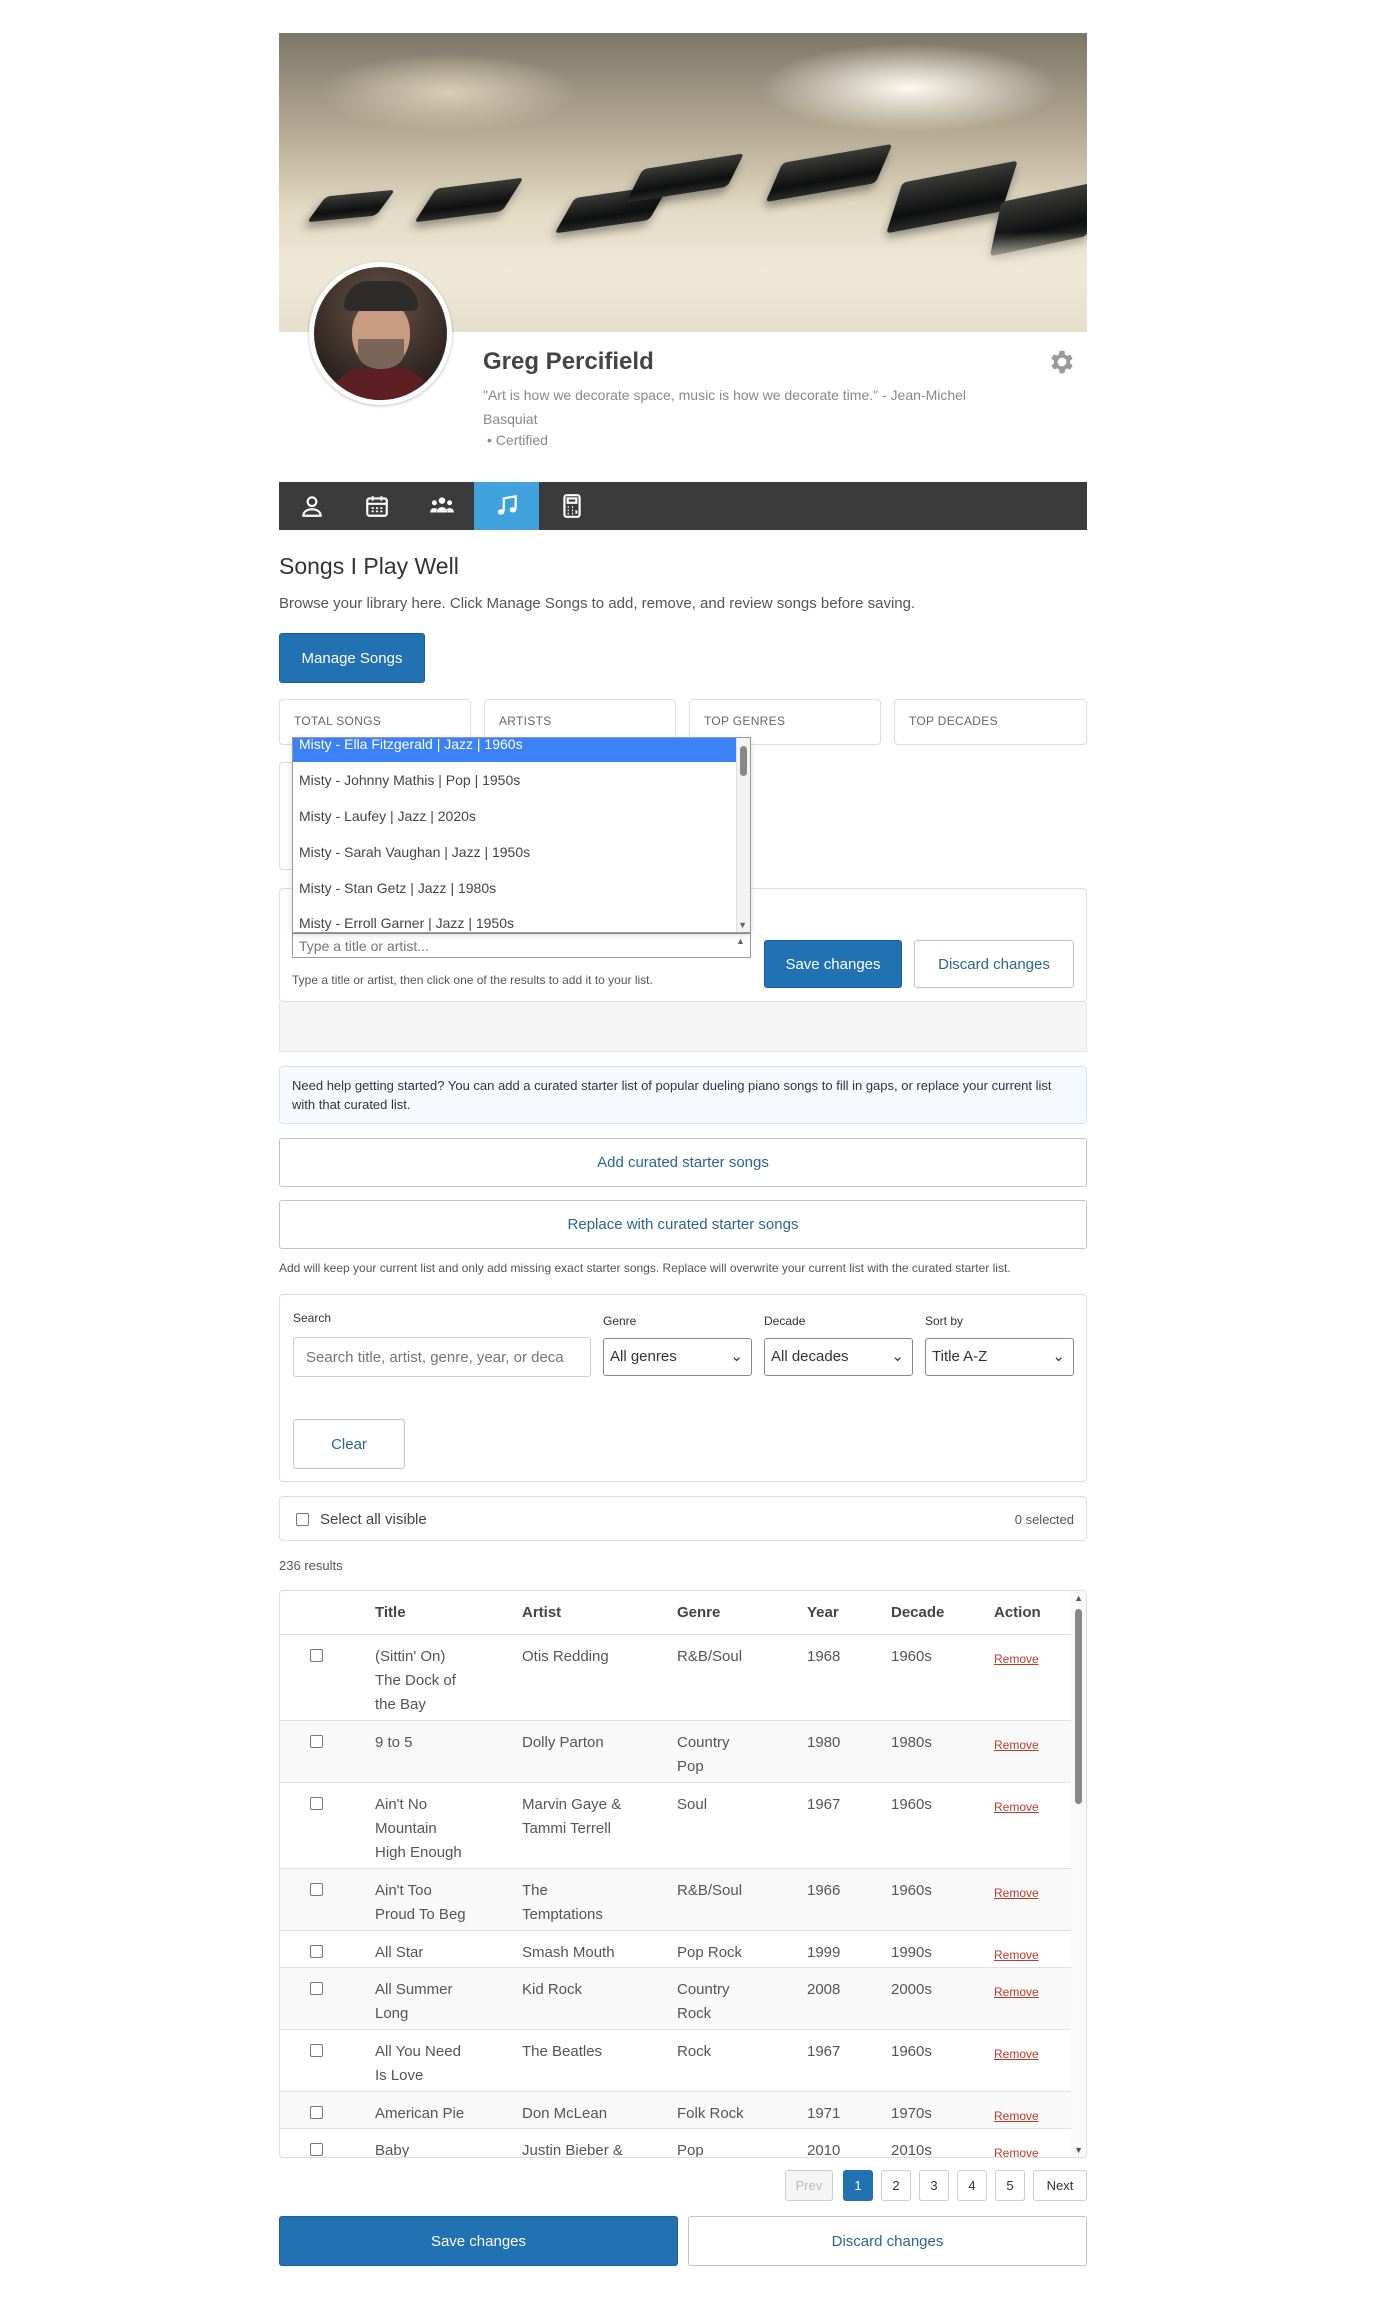 Image resolution: width=1393 pixels, height=2314 pixels. I want to click on avatar, so click(380, 333).